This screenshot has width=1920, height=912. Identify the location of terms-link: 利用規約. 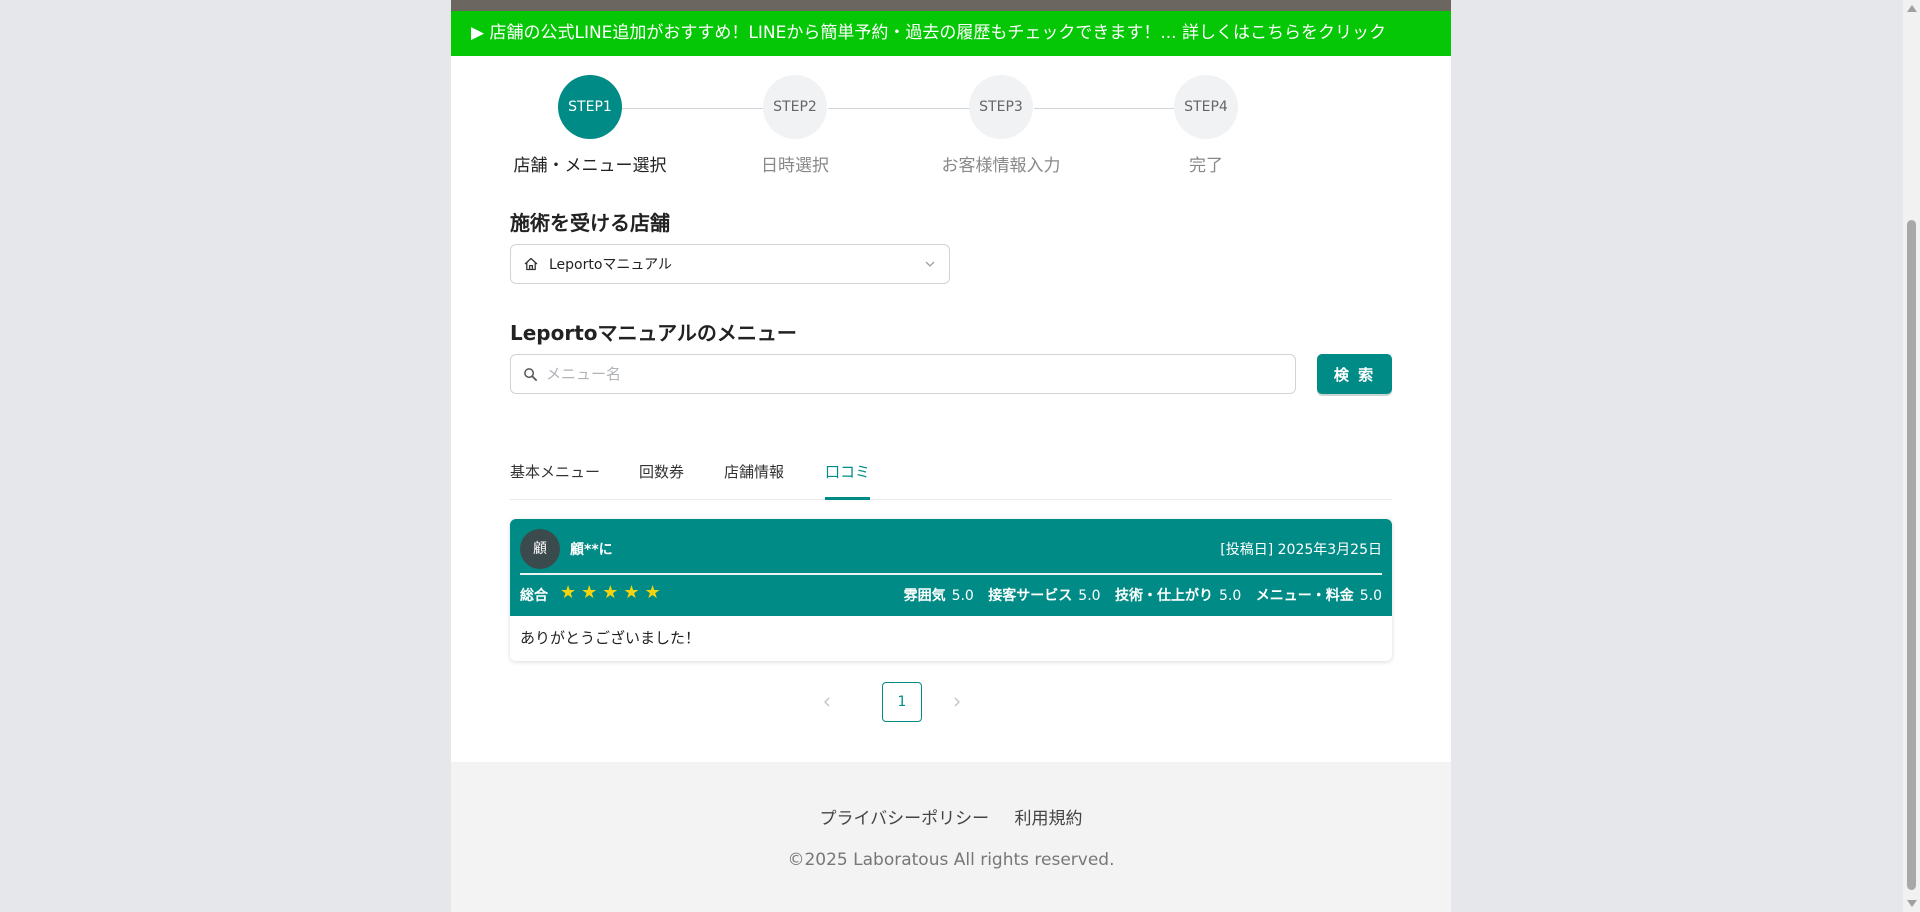
(1049, 819).